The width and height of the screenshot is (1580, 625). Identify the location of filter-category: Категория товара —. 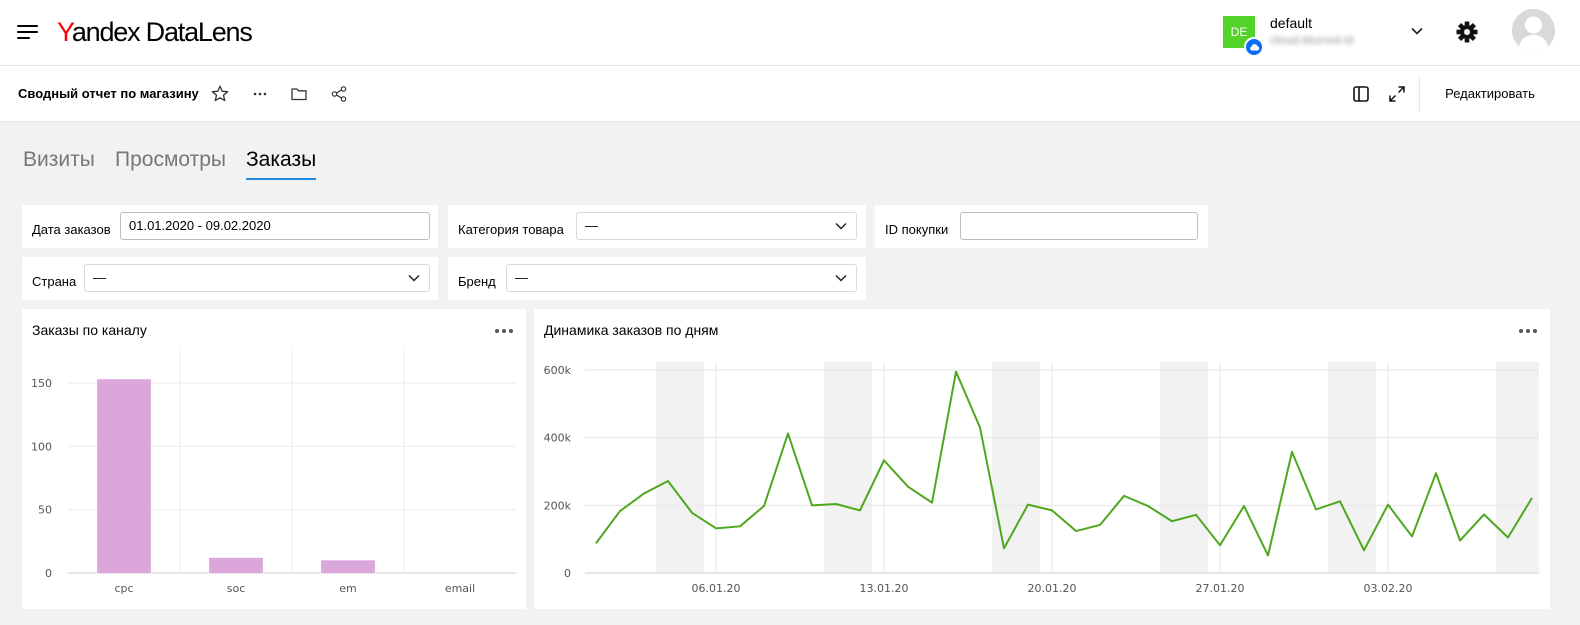
(657, 226).